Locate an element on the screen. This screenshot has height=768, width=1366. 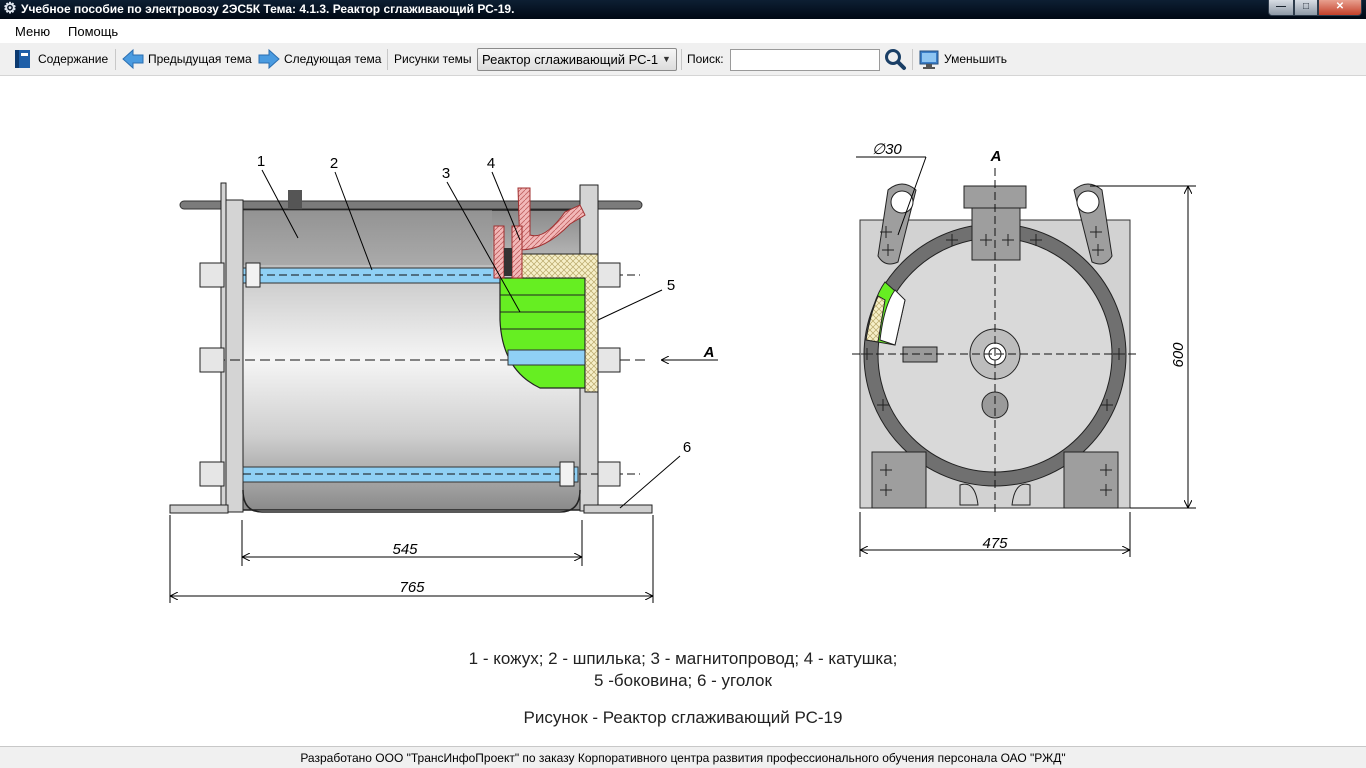
window-controls: — □ ✕ is located at coordinates (1315, 8).